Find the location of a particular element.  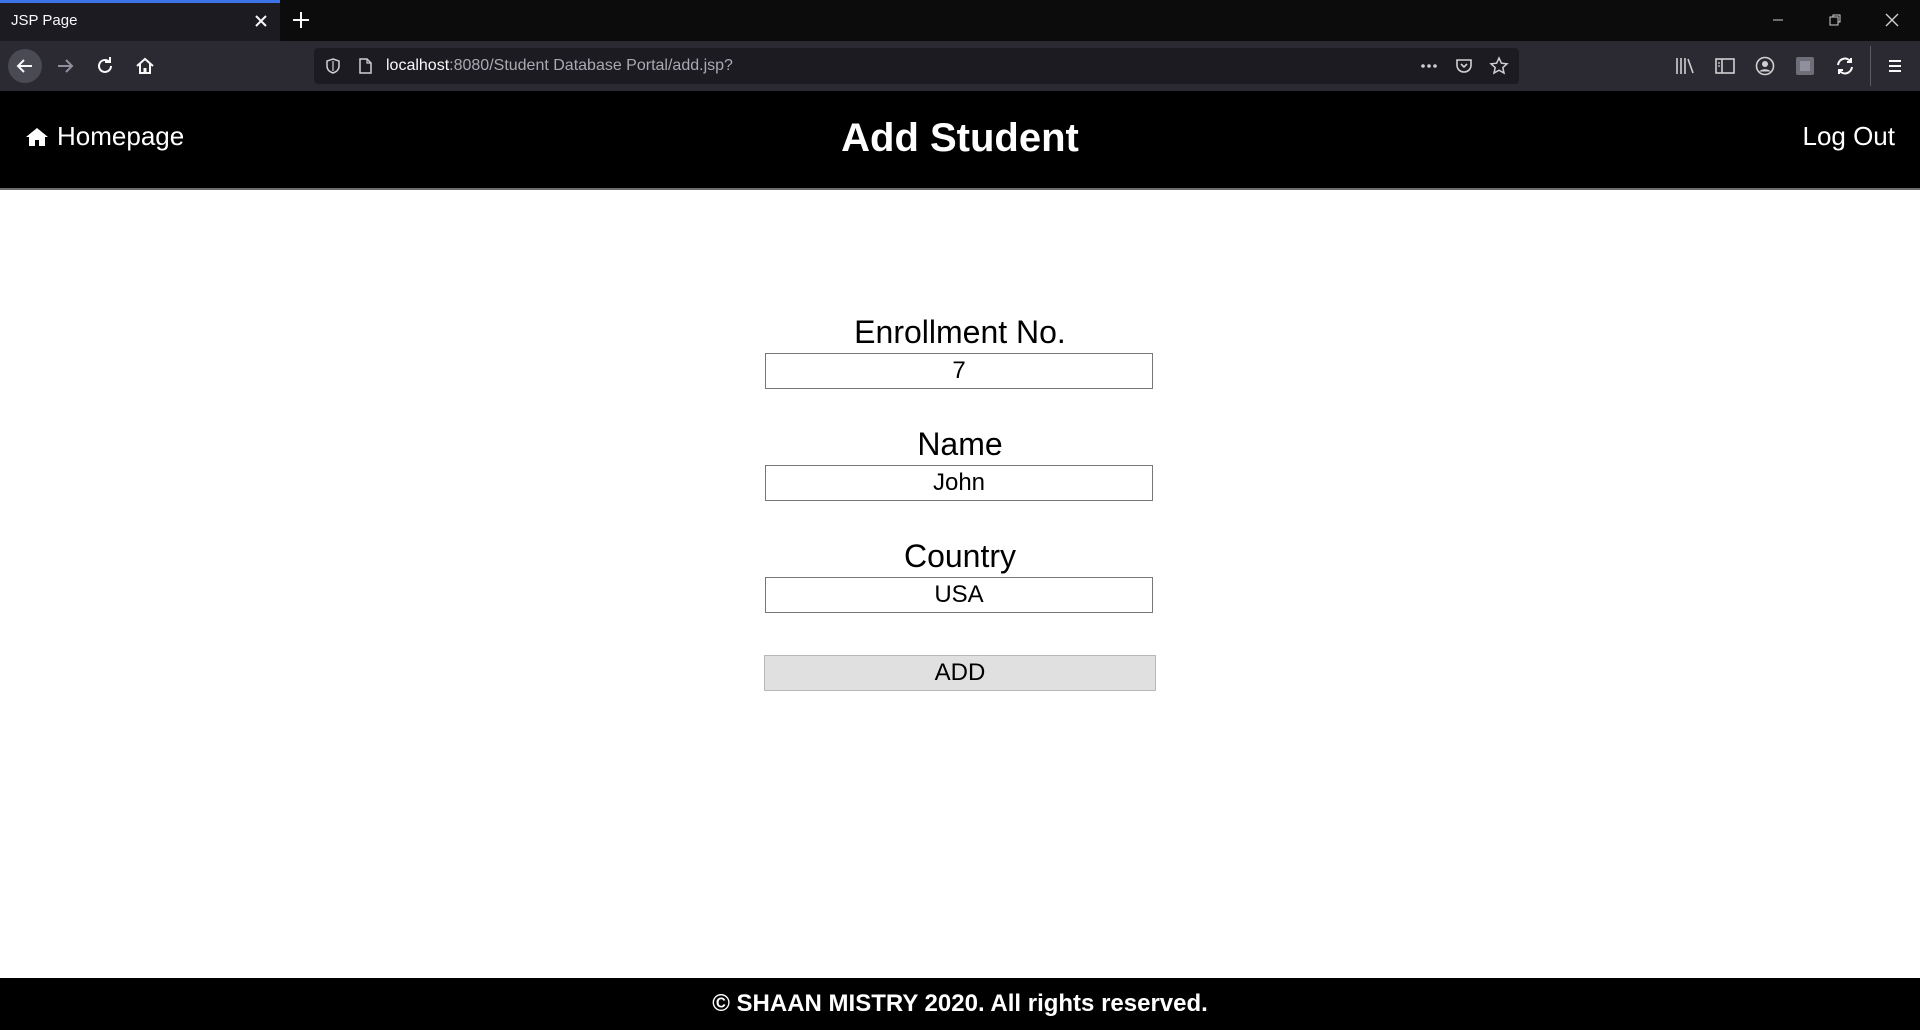

sync-icon is located at coordinates (1845, 66).